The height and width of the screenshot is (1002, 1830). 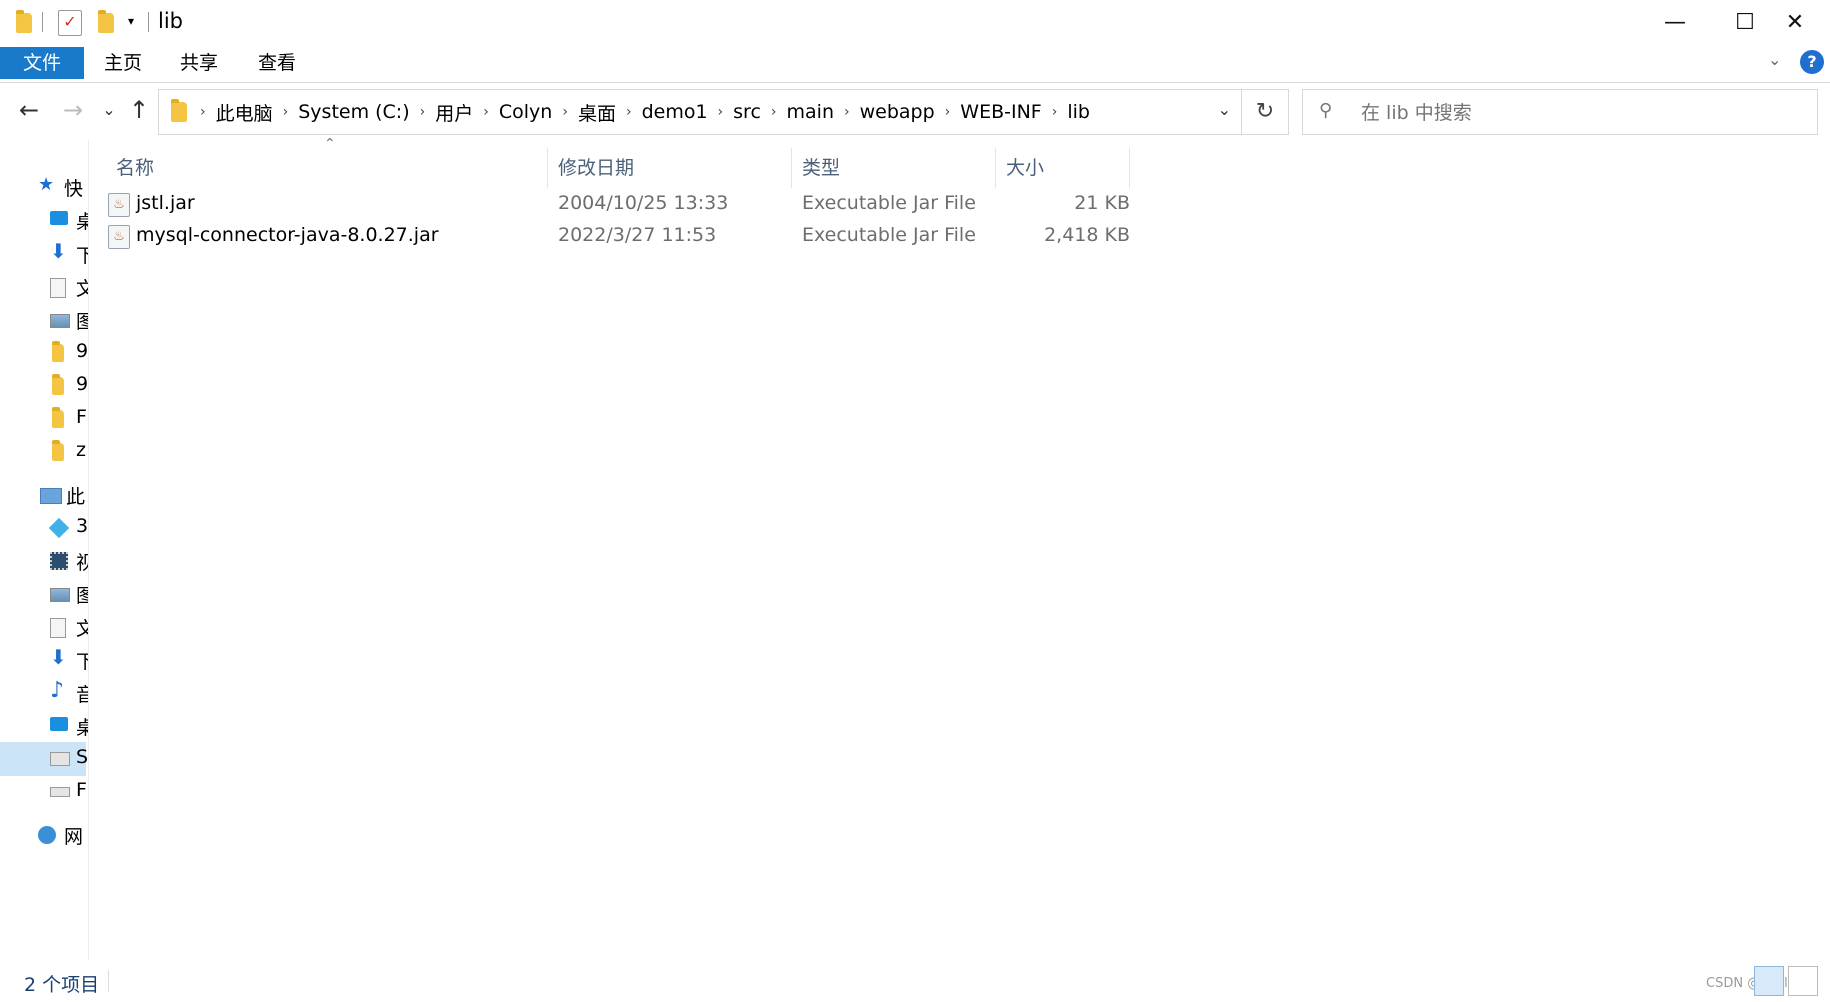 What do you see at coordinates (70, 23) in the screenshot?
I see `properties-icon: ✓` at bounding box center [70, 23].